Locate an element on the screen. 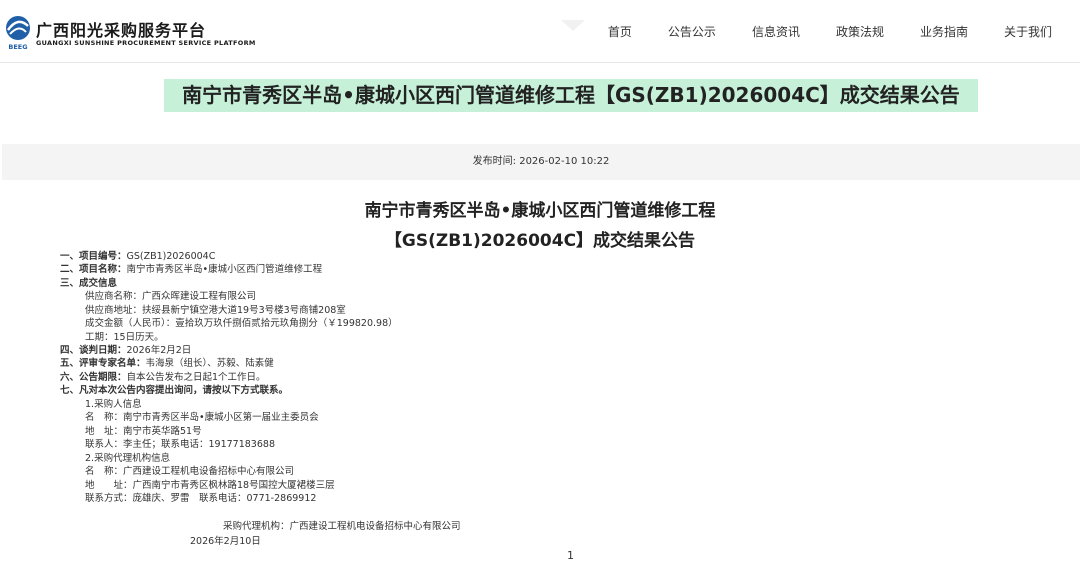 Image resolution: width=1080 pixels, height=567 pixels. publish-time: 发布时间: 2026-02-10 10:22 is located at coordinates (541, 161).